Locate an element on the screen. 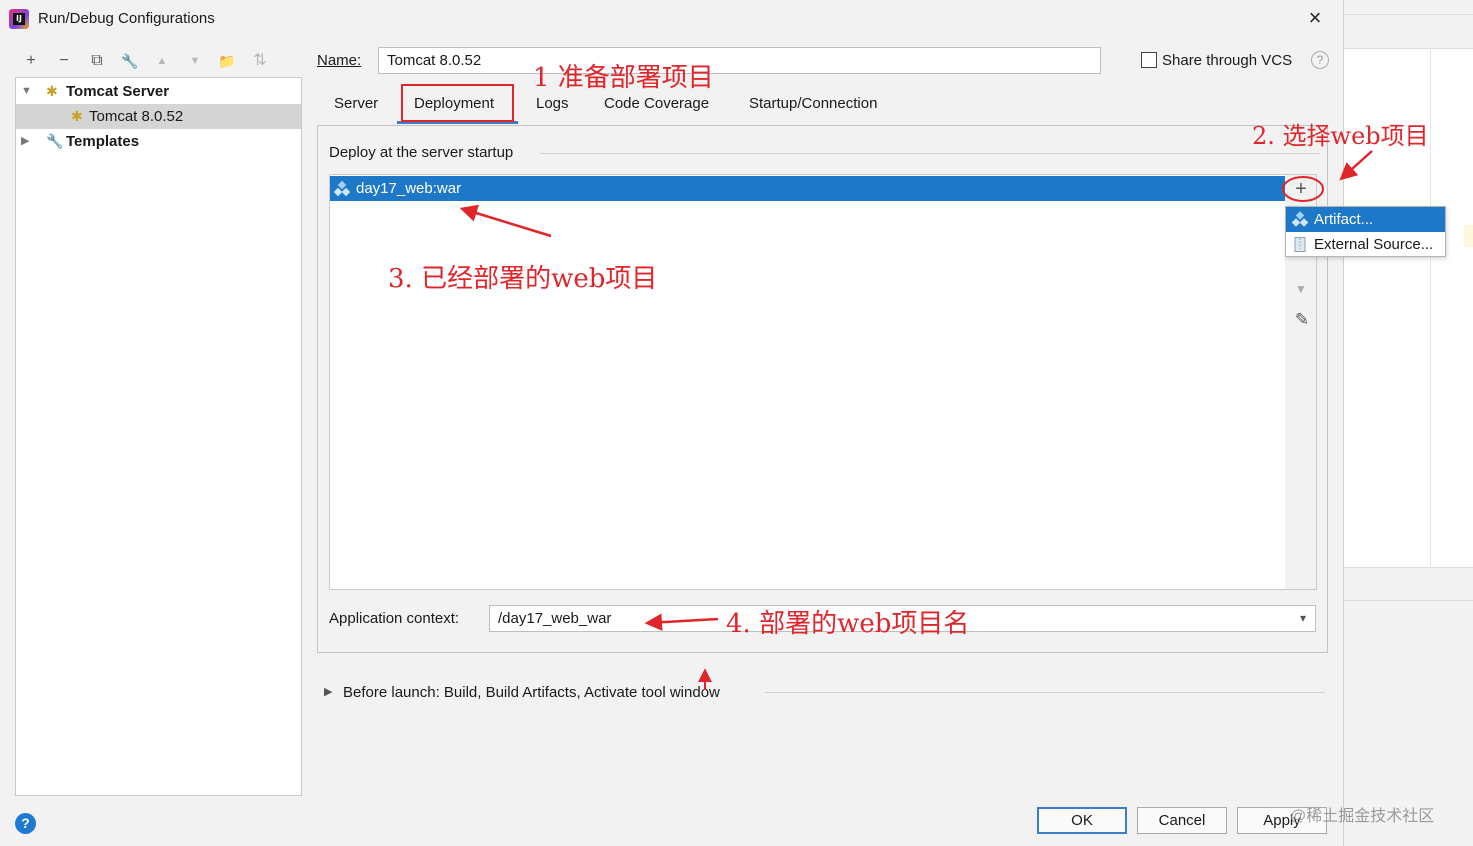  application-context-label: Application context: is located at coordinates (394, 618).